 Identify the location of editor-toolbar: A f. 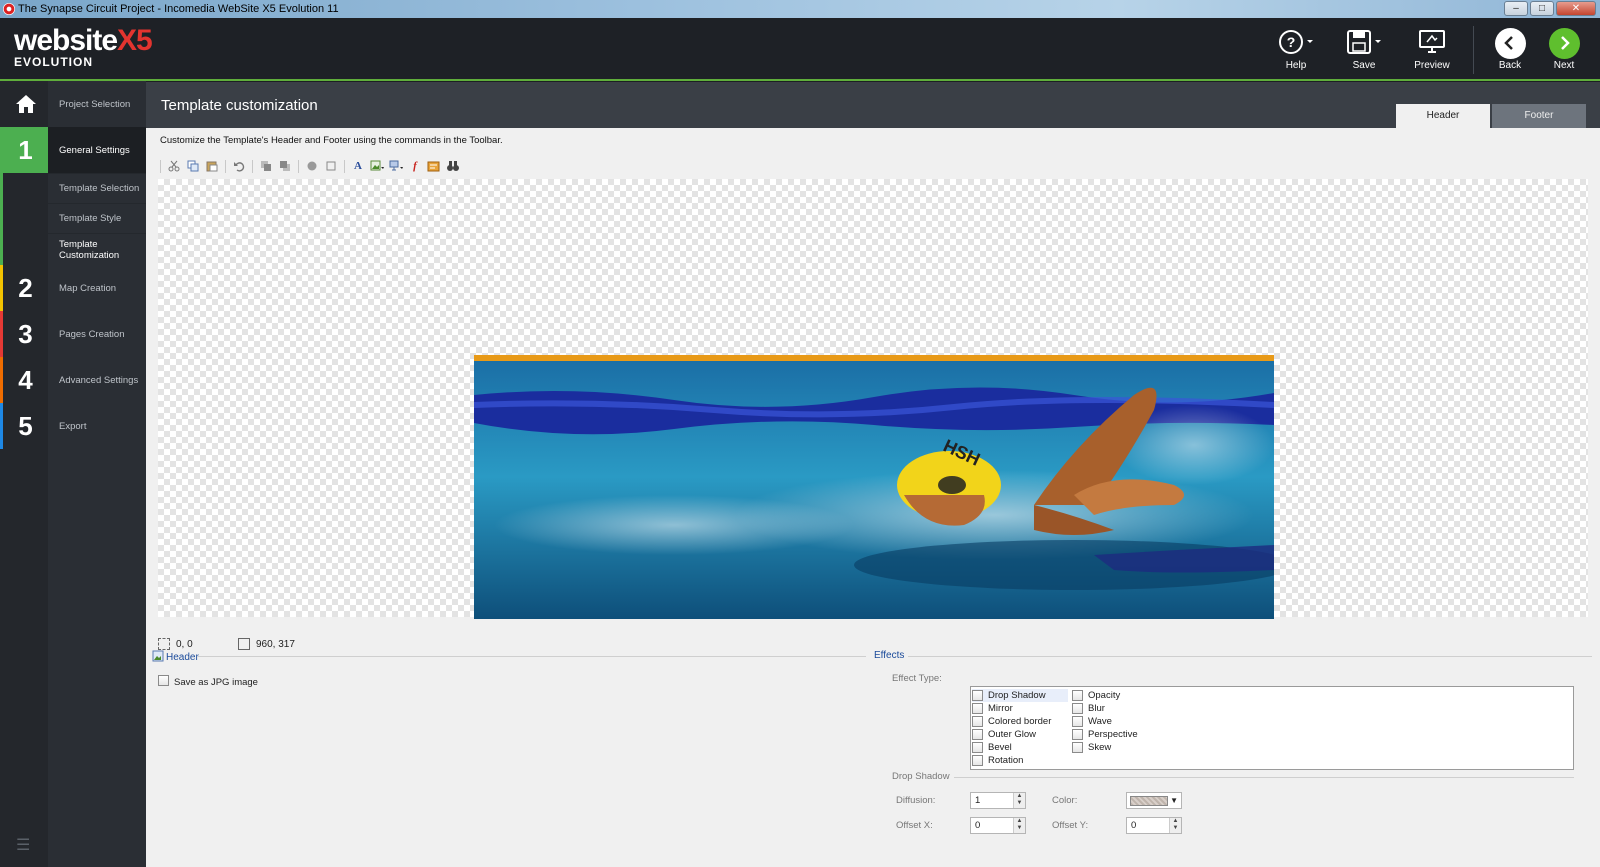
(309, 166).